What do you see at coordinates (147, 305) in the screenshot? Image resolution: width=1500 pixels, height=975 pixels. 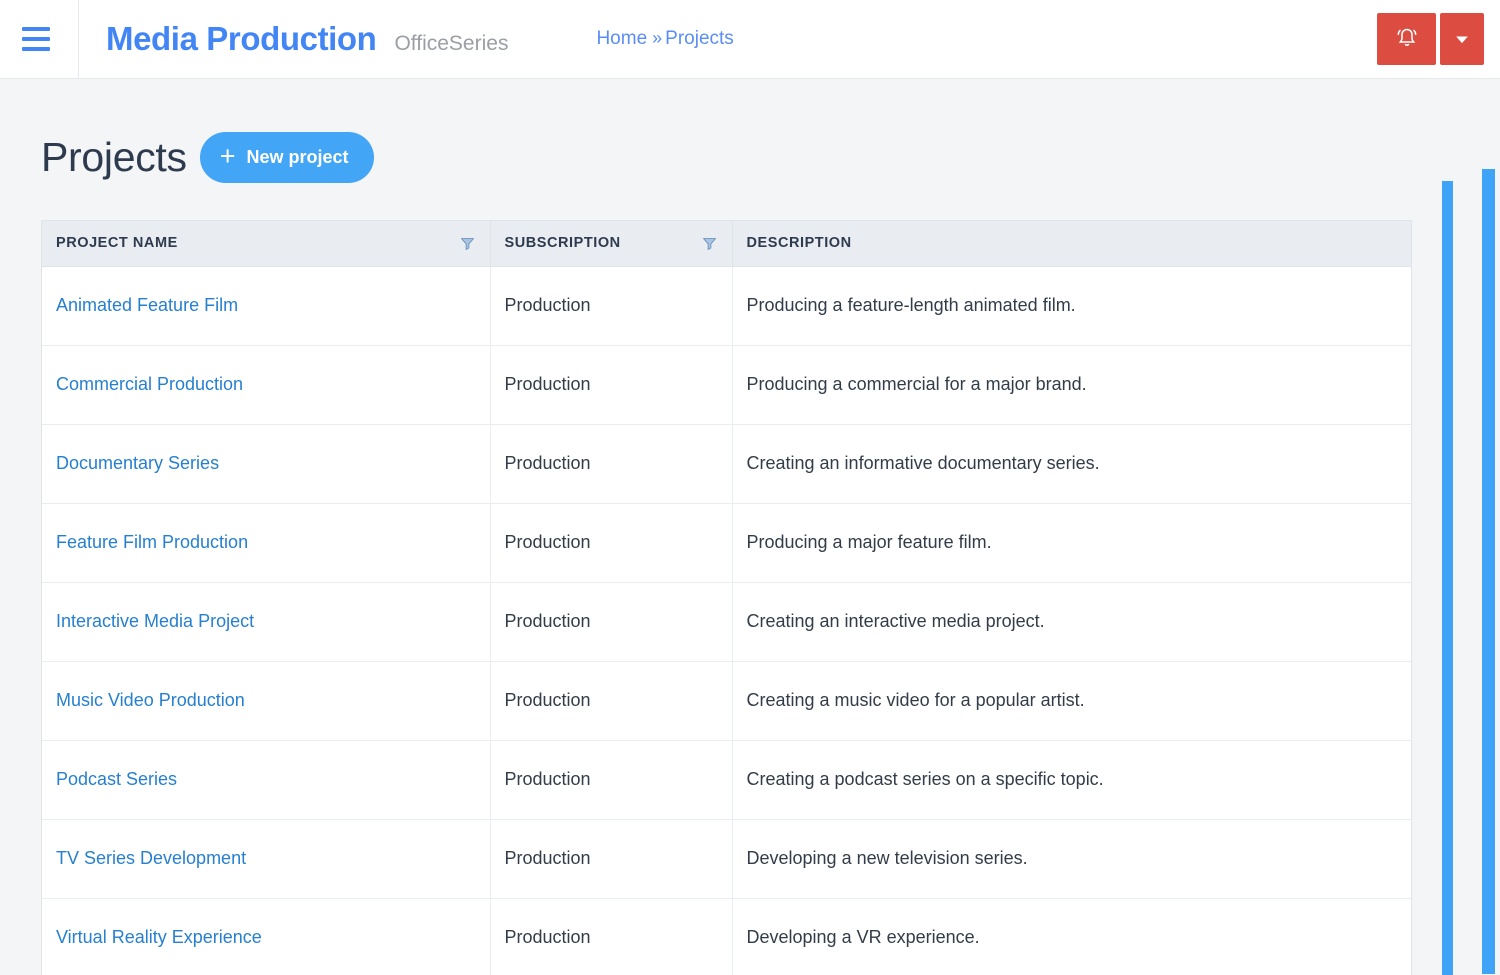 I see `project-link: Animated Feature Film` at bounding box center [147, 305].